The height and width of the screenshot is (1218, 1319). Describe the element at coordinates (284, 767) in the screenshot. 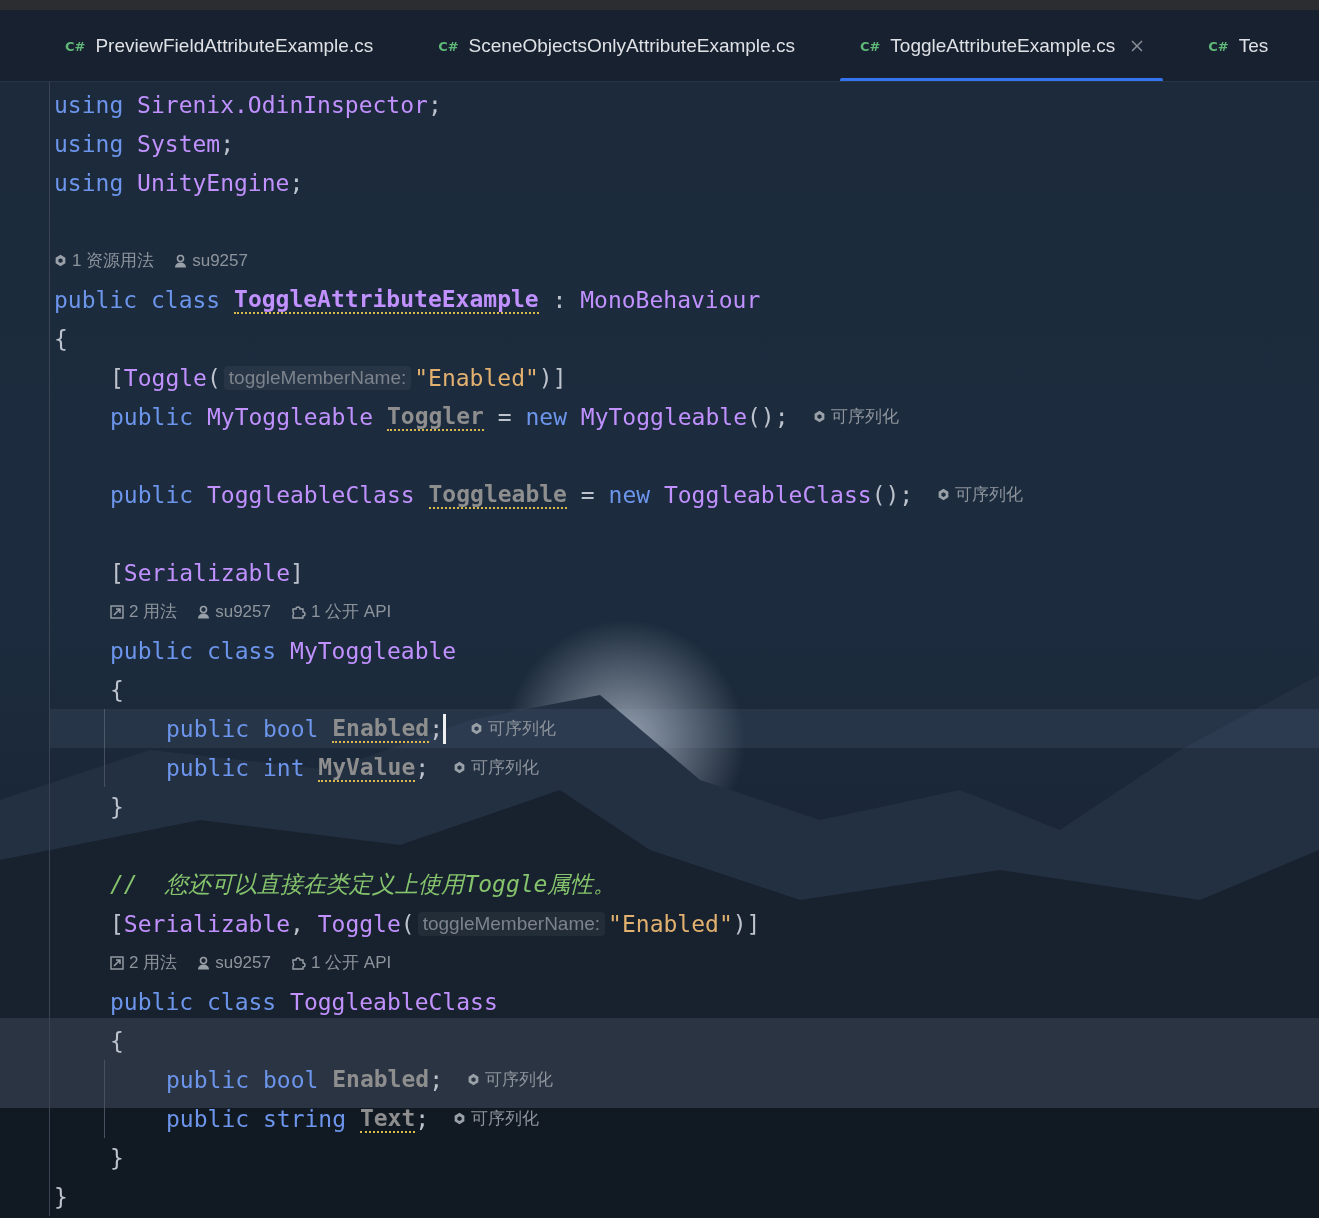

I see `keyword: int` at that location.